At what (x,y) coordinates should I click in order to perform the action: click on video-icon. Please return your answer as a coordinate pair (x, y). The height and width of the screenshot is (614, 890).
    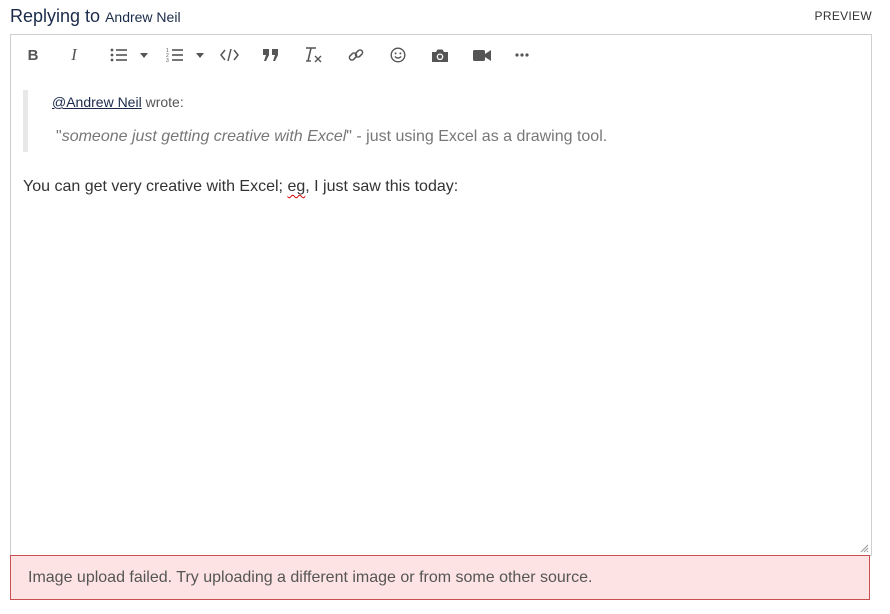
    Looking at the image, I should click on (482, 55).